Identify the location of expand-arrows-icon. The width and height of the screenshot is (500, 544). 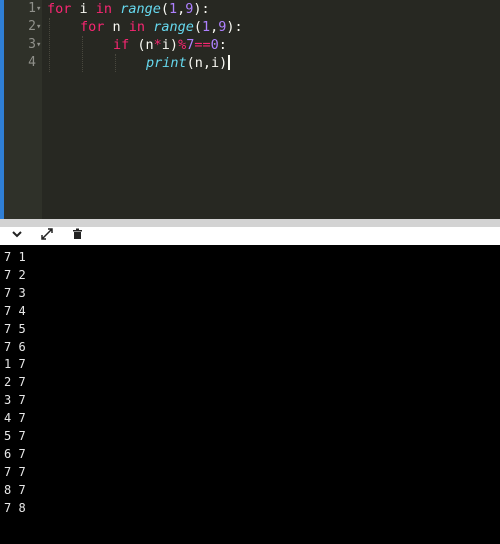
(47, 236).